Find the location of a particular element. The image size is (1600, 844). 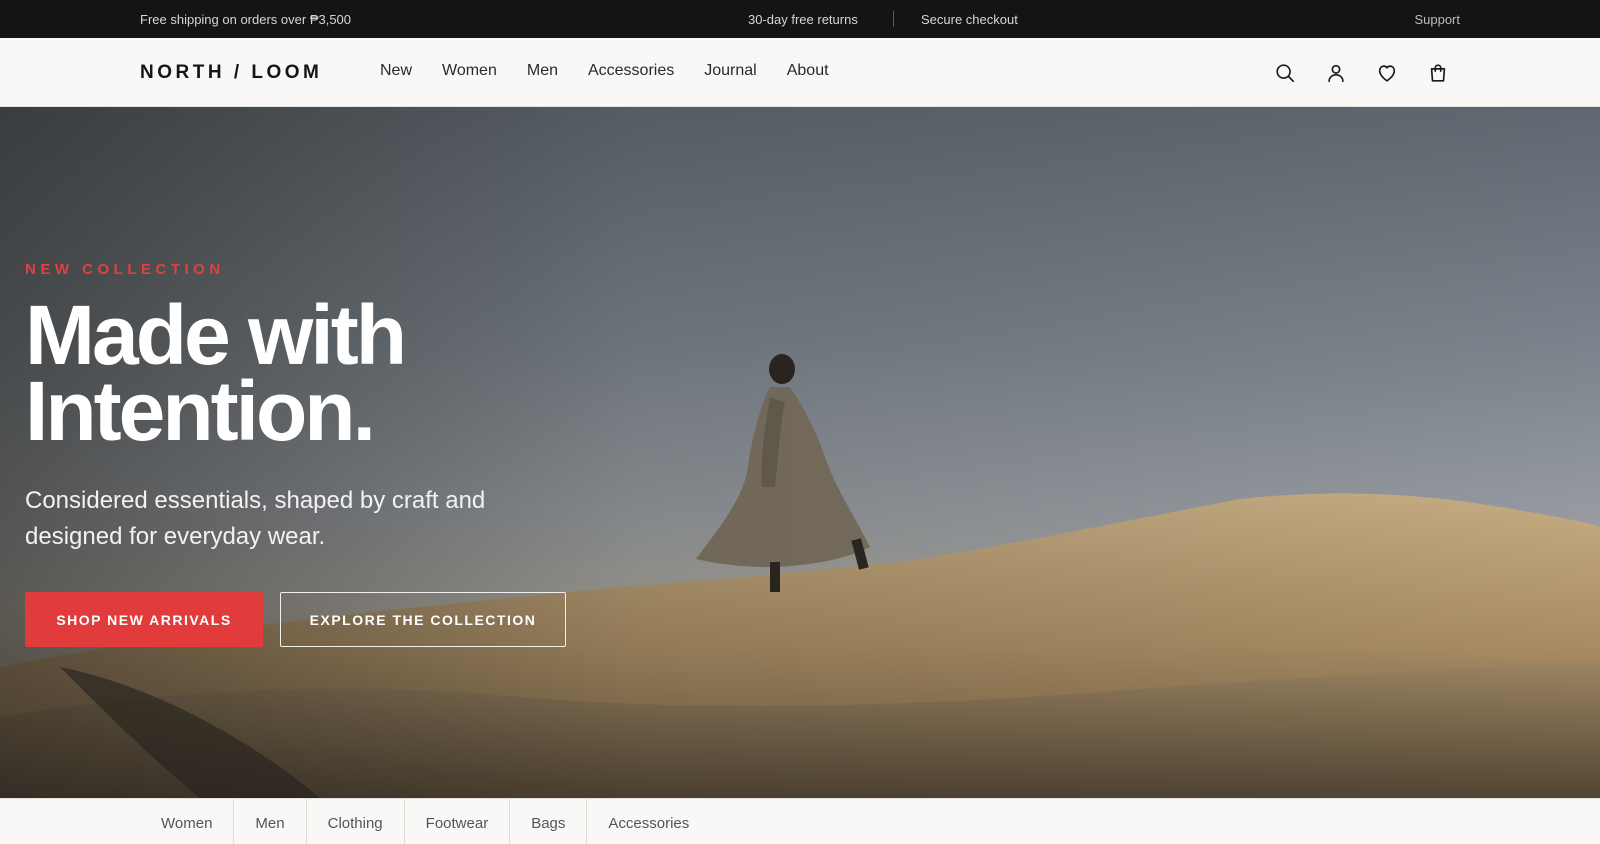

brand-logo: NORTH / LOOM is located at coordinates (231, 73).